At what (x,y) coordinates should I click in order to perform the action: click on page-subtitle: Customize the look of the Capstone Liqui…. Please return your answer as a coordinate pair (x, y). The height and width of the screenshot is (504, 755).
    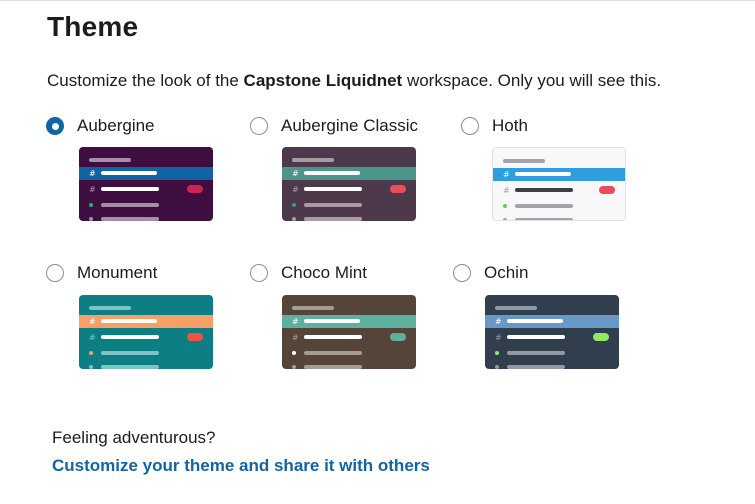
    Looking at the image, I should click on (354, 81).